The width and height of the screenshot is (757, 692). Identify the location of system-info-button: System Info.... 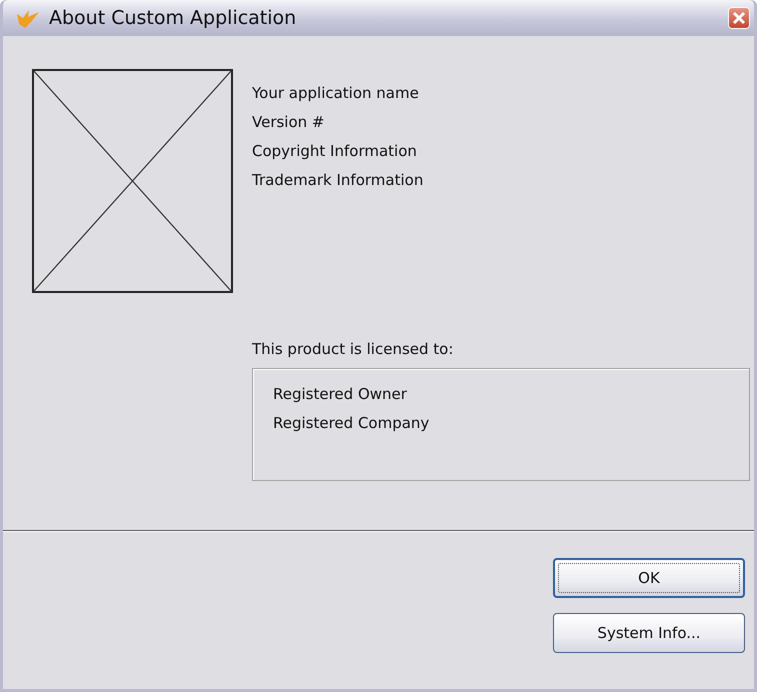
(649, 633).